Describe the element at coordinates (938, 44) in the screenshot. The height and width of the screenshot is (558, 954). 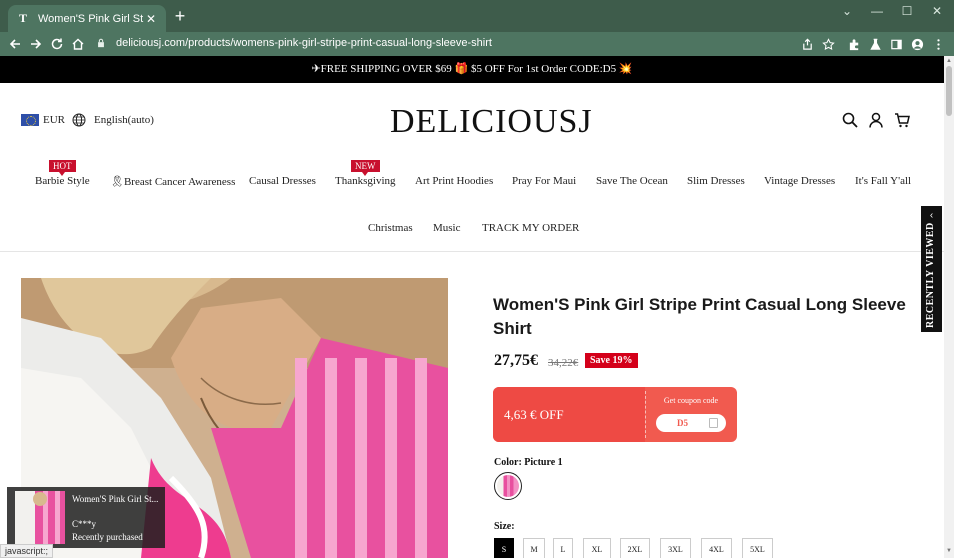
I see `menu-kebab-icon` at that location.